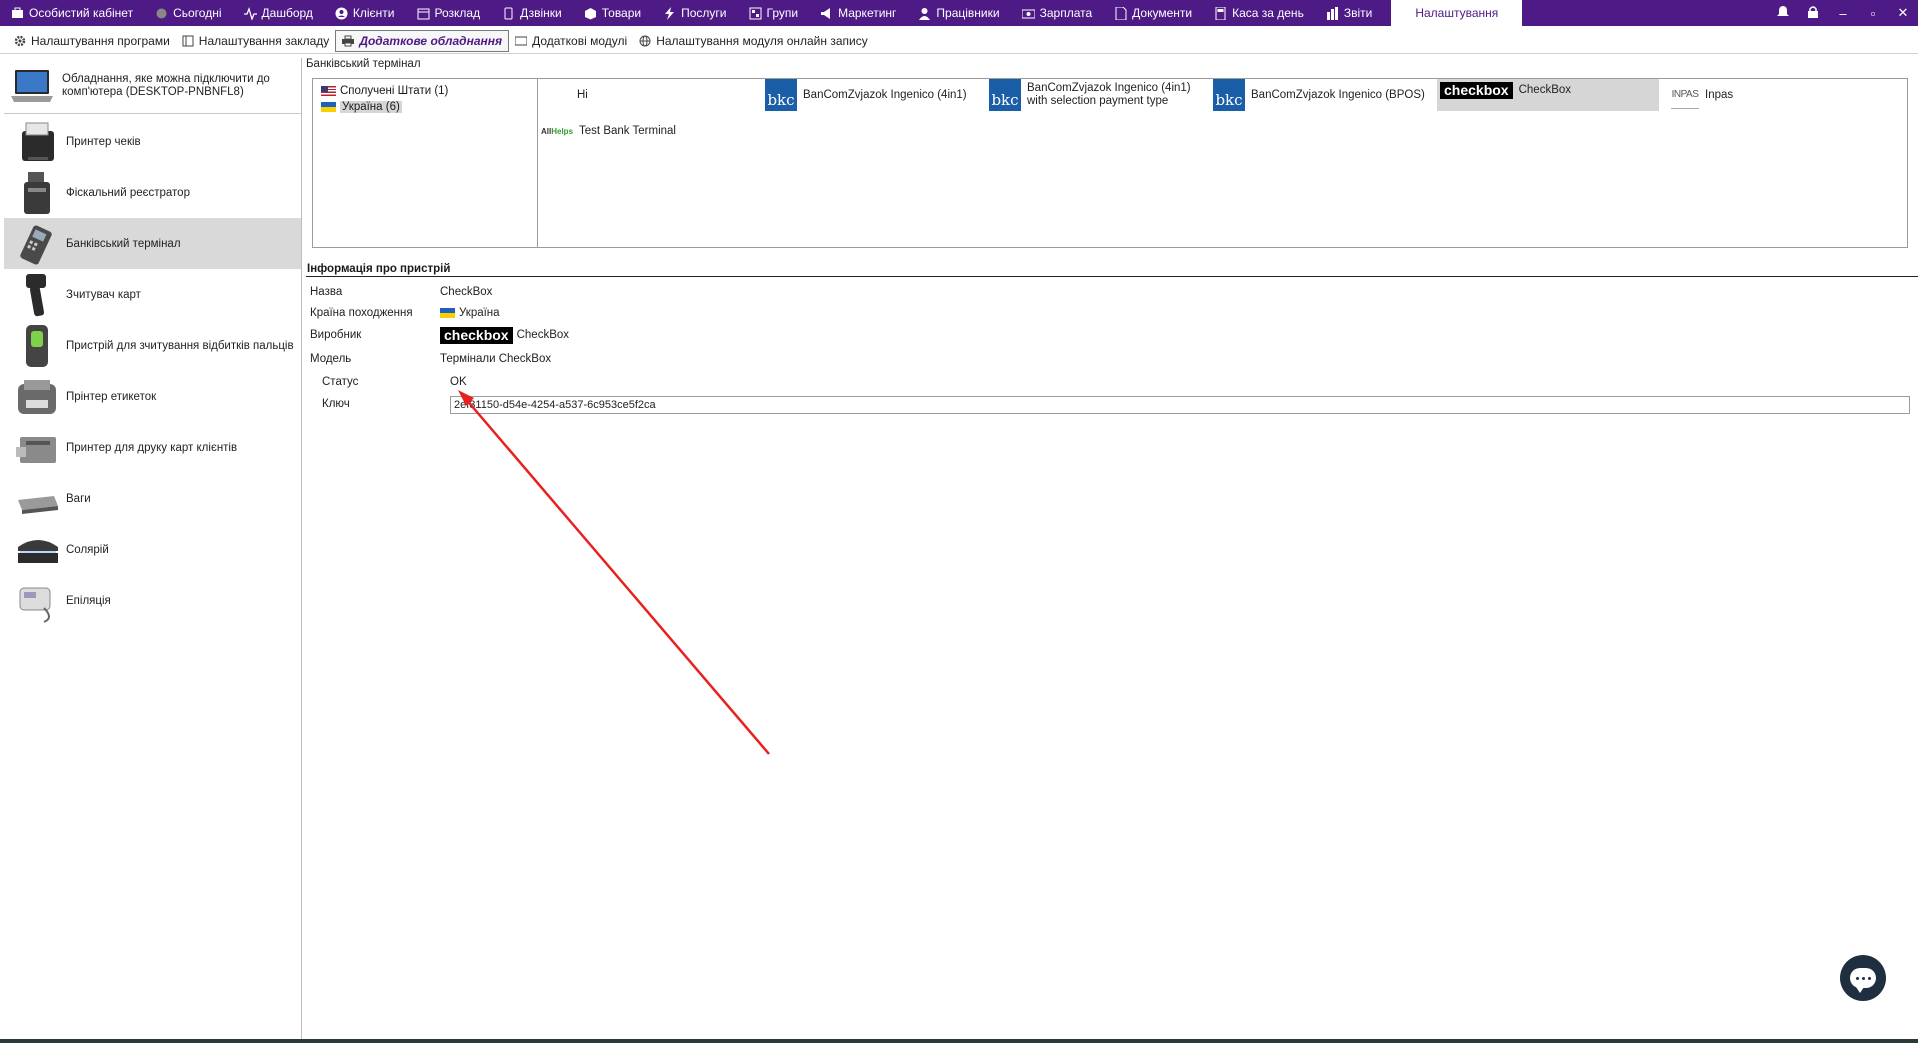 This screenshot has width=1918, height=1043. What do you see at coordinates (1319, 95) in the screenshot?
I see `terminal-bkc-bpos: bkc BanComZvjazok Ingenico (BPOS)` at bounding box center [1319, 95].